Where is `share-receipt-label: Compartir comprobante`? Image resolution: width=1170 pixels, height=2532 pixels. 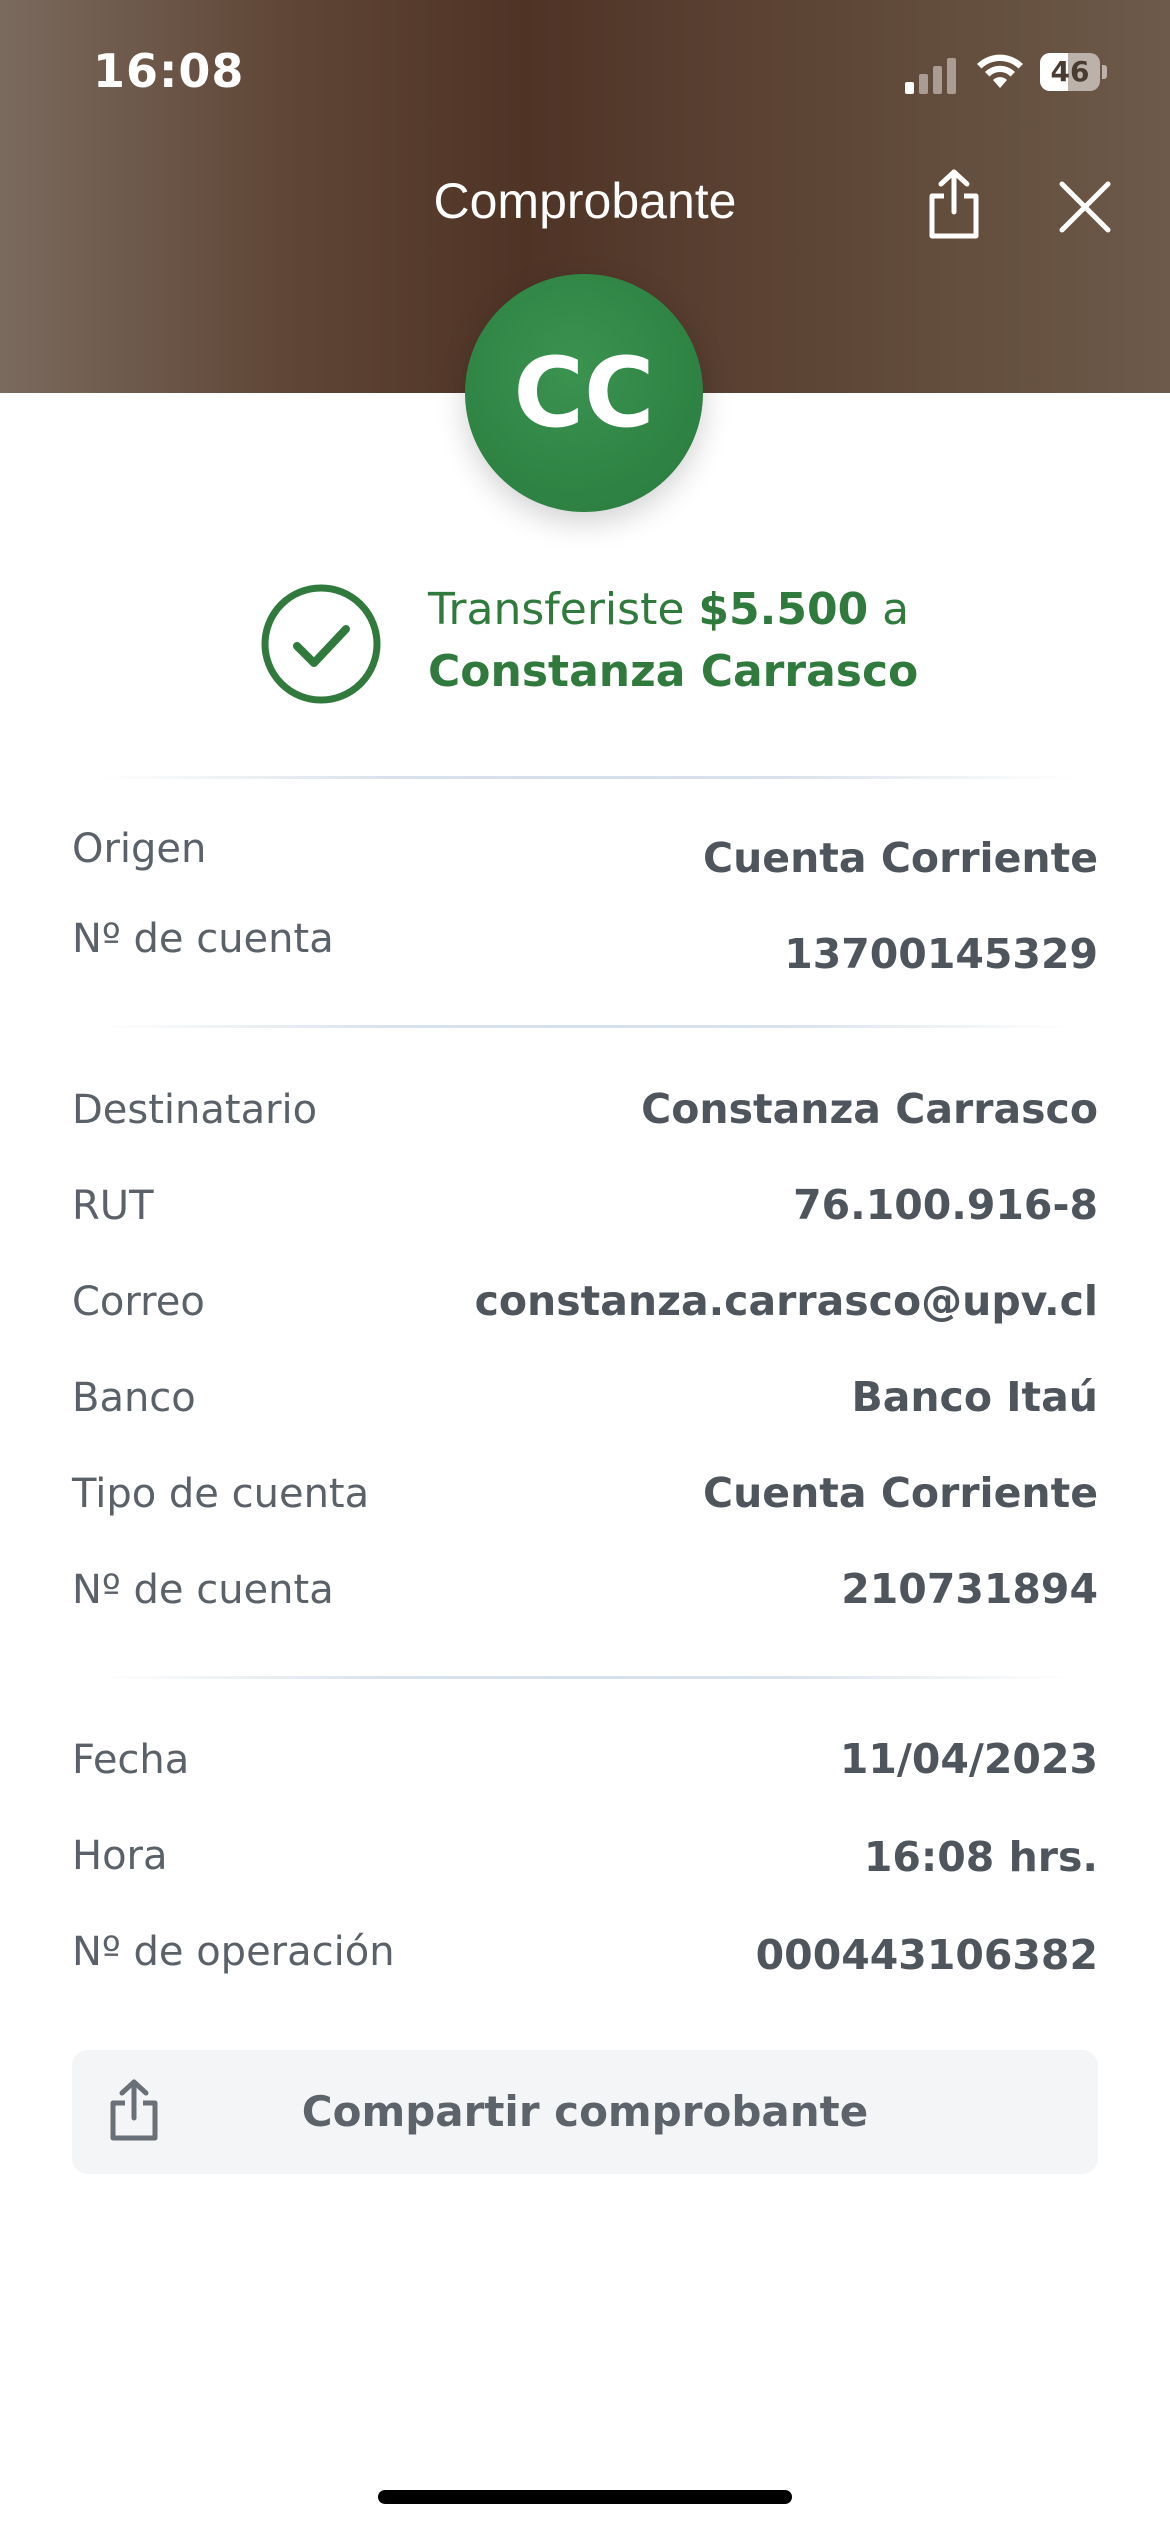
share-receipt-label: Compartir comprobante is located at coordinates (585, 2111).